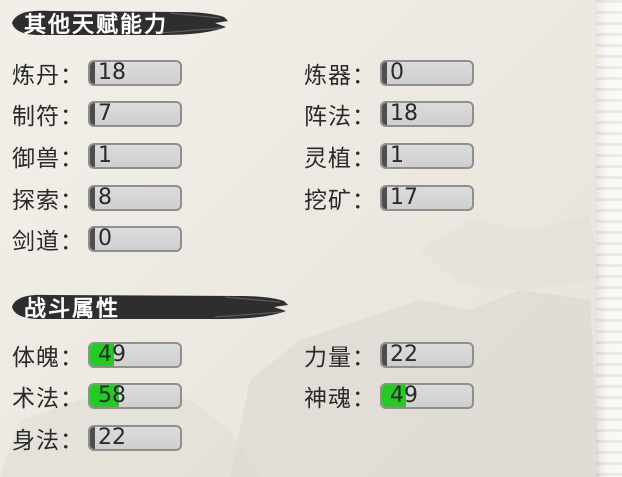 The width and height of the screenshot is (622, 477). Describe the element at coordinates (36, 242) in the screenshot. I see `stat-label: 剑道` at that location.